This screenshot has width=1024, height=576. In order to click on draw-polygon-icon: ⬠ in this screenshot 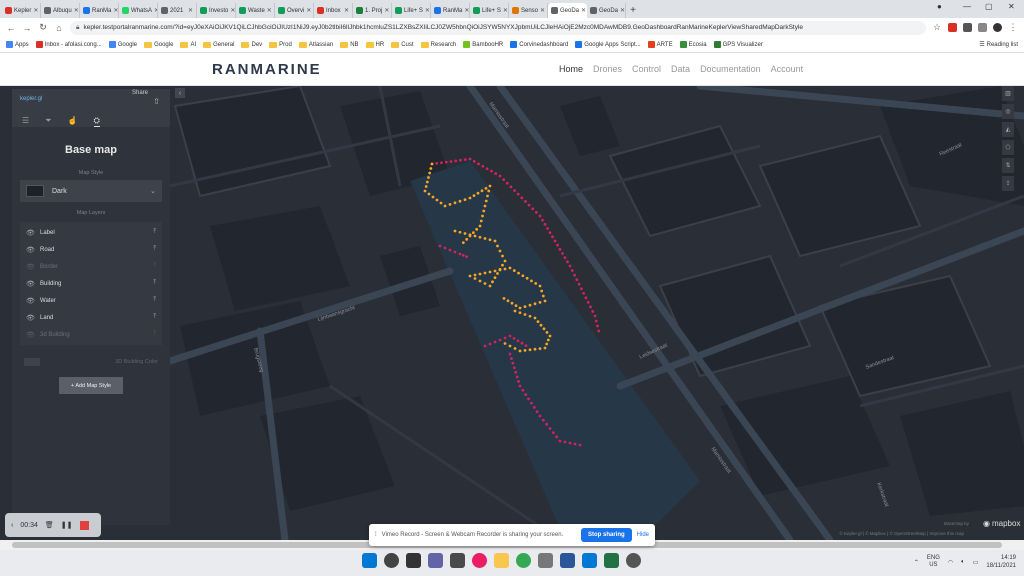, I will do `click(1008, 147)`.